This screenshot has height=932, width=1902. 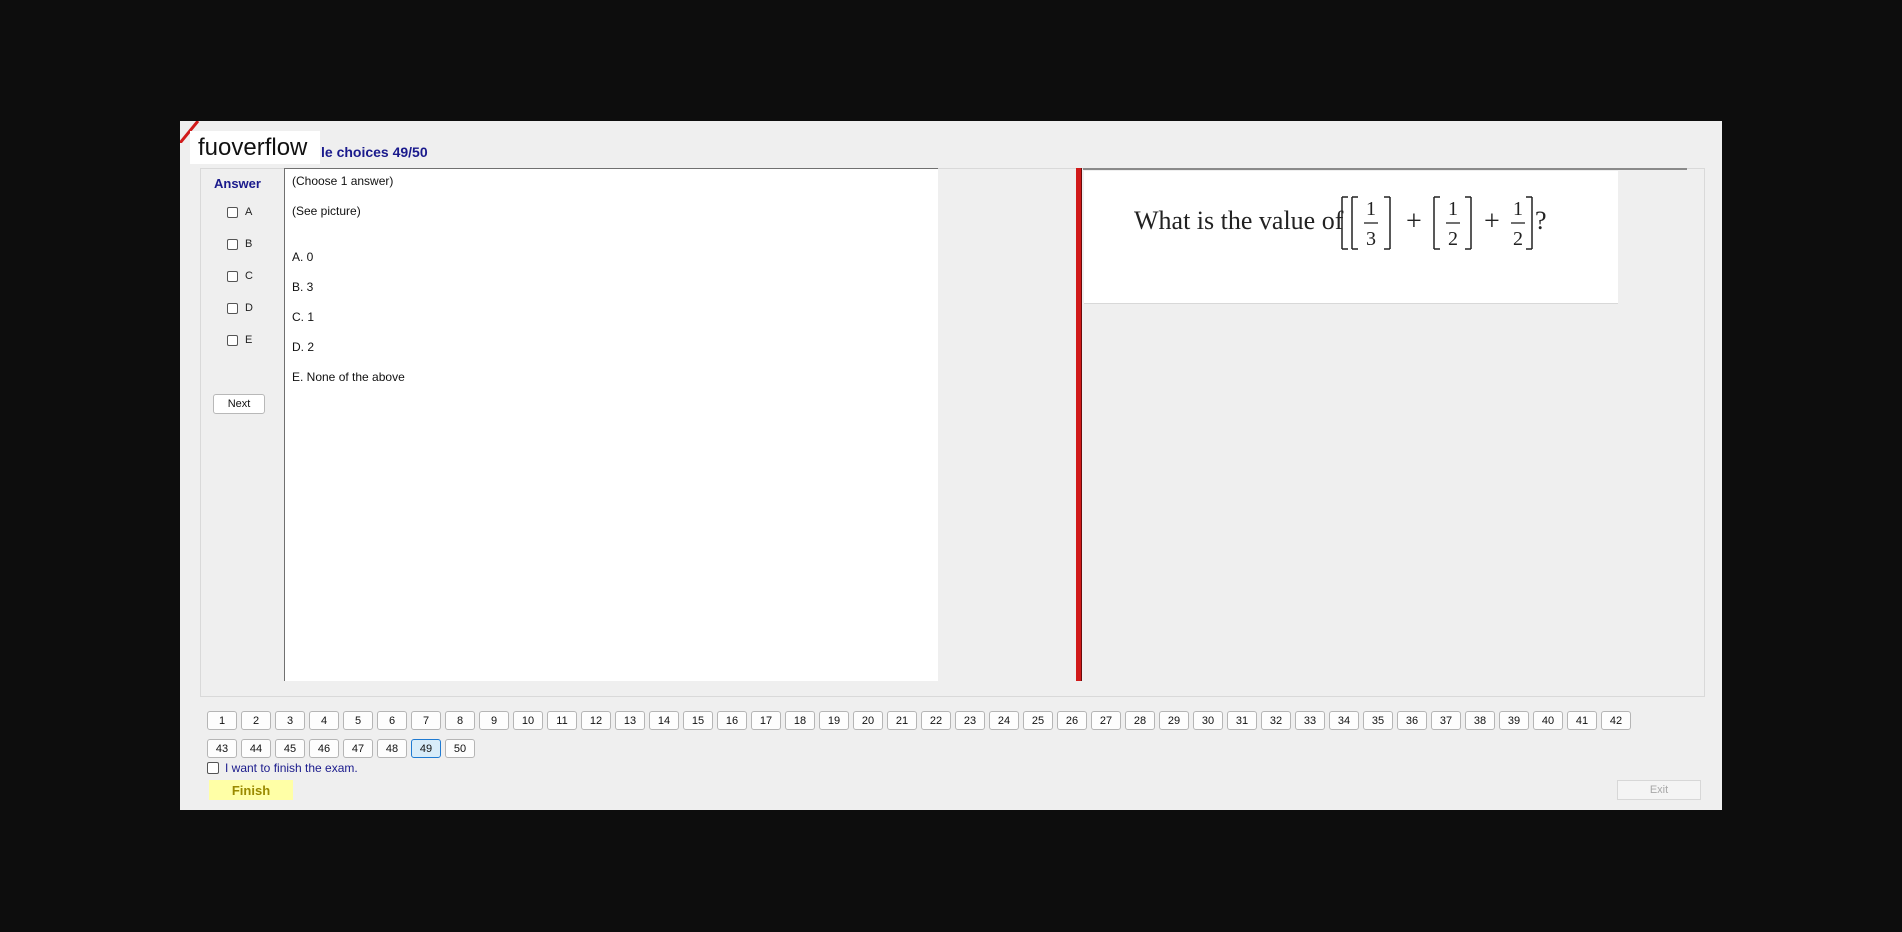 I want to click on choice-d-text: D. 2, so click(x=303, y=347).